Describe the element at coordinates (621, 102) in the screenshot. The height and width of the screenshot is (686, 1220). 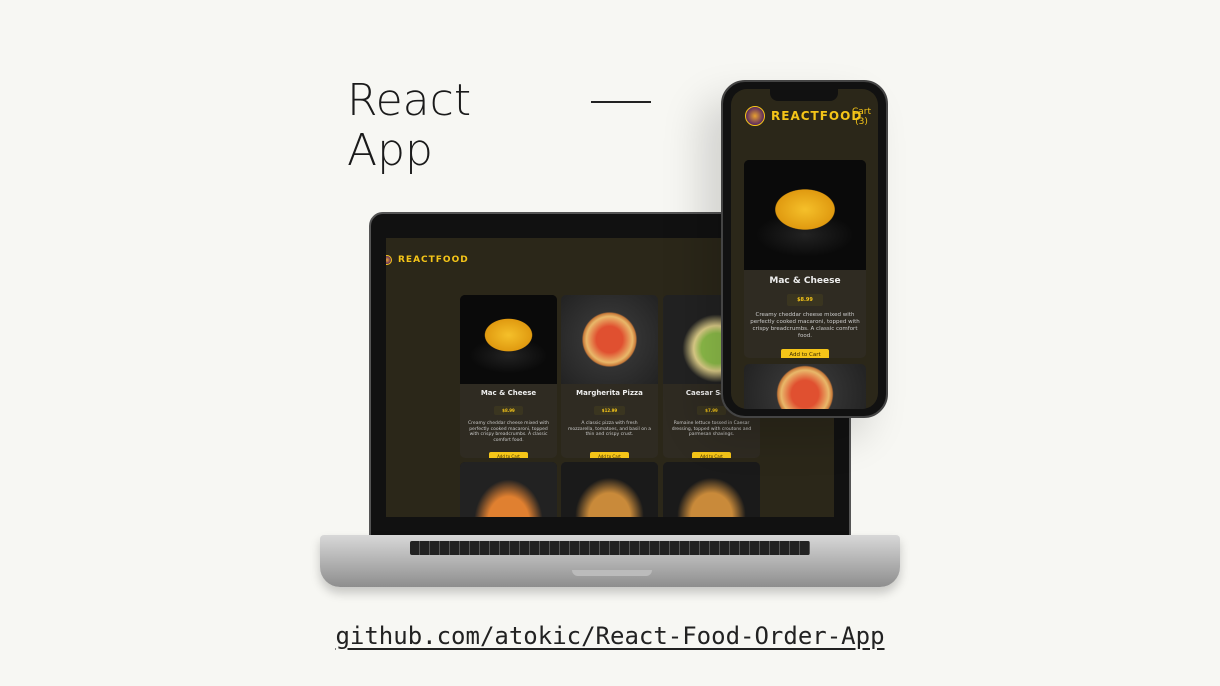
I see `divider` at that location.